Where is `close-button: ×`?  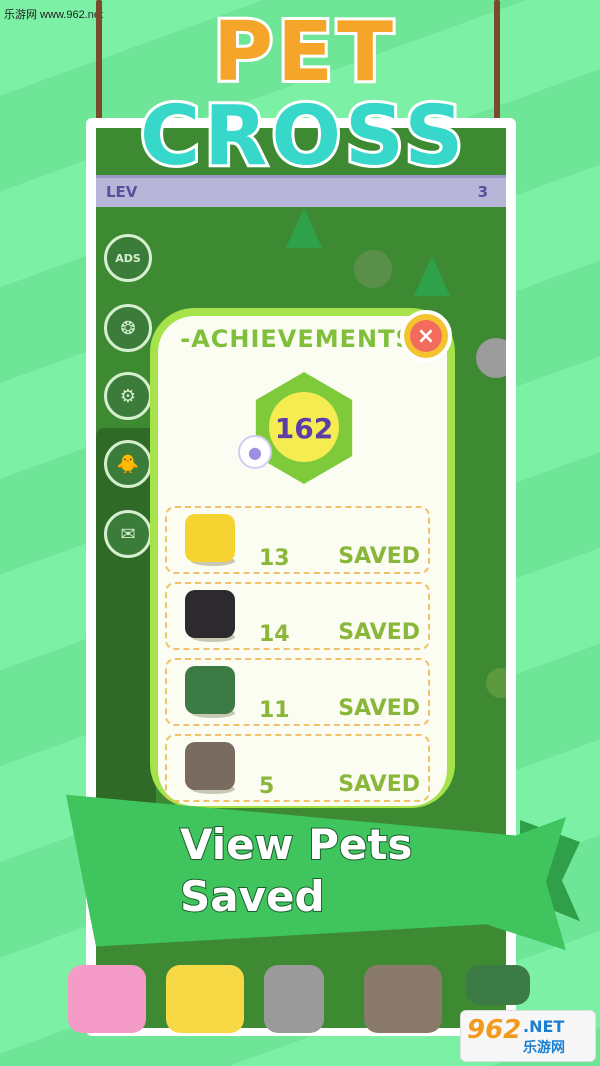
close-button: × is located at coordinates (426, 336).